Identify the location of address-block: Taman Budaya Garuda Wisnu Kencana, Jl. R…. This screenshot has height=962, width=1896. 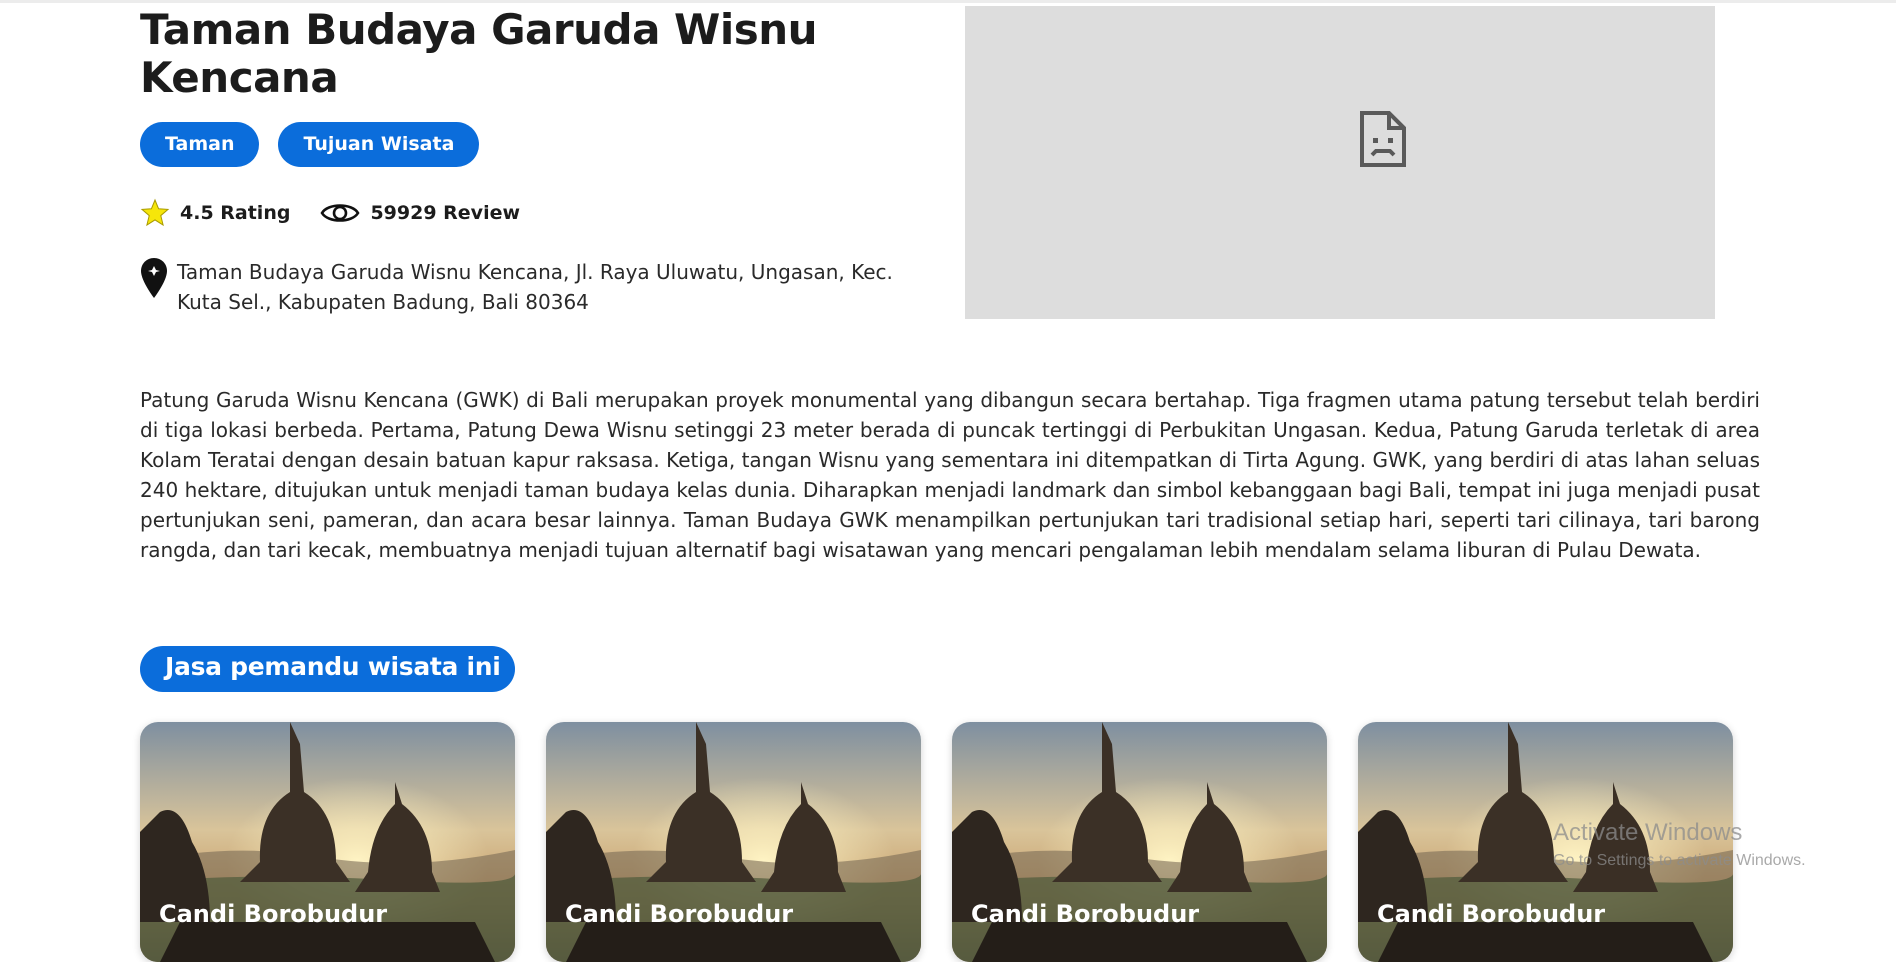
(525, 287).